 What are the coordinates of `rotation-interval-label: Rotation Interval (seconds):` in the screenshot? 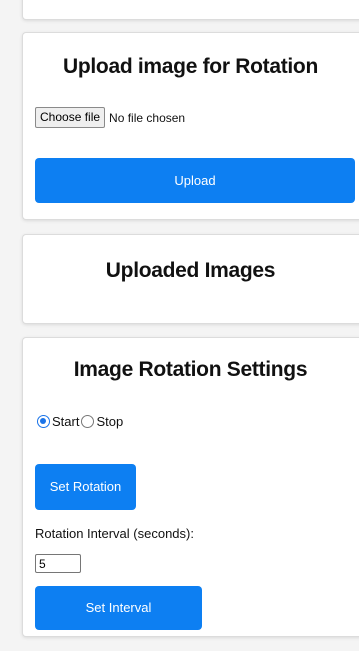 It's located at (114, 533).